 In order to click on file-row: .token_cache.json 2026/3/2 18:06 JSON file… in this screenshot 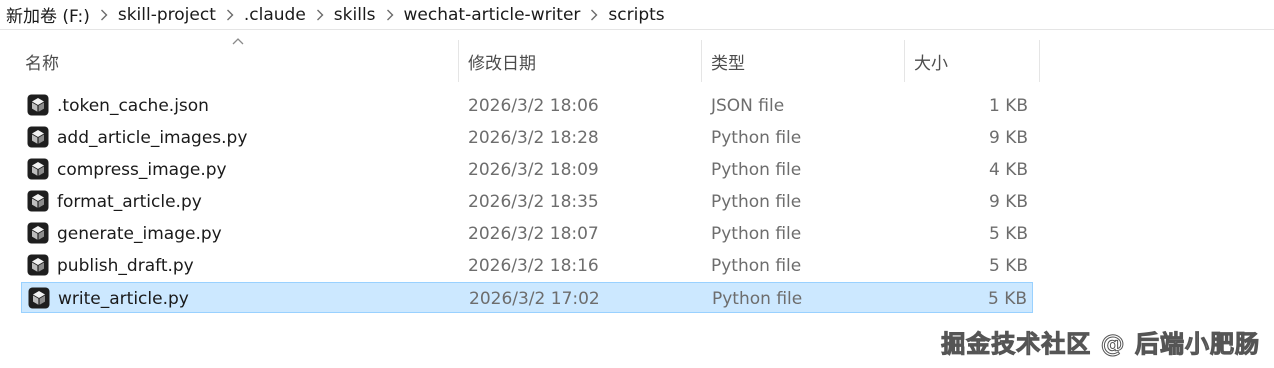, I will do `click(527, 105)`.